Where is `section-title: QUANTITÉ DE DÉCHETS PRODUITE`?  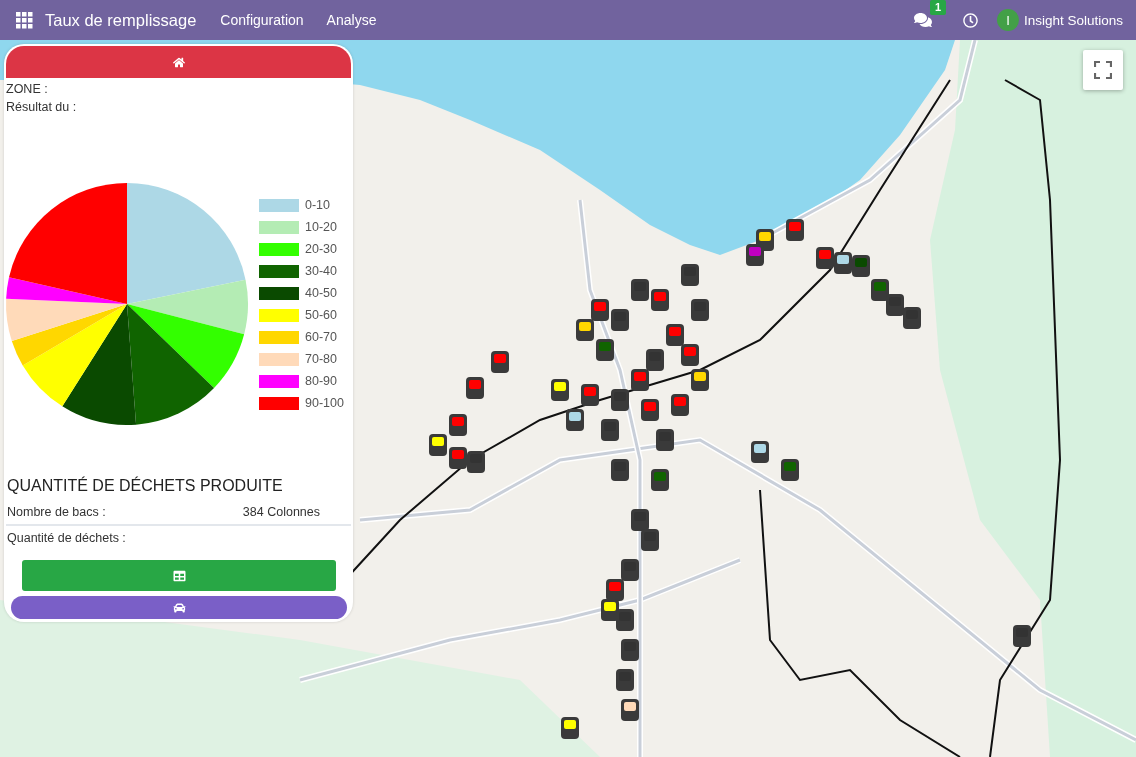
section-title: QUANTITÉ DE DÉCHETS PRODUITE is located at coordinates (145, 486).